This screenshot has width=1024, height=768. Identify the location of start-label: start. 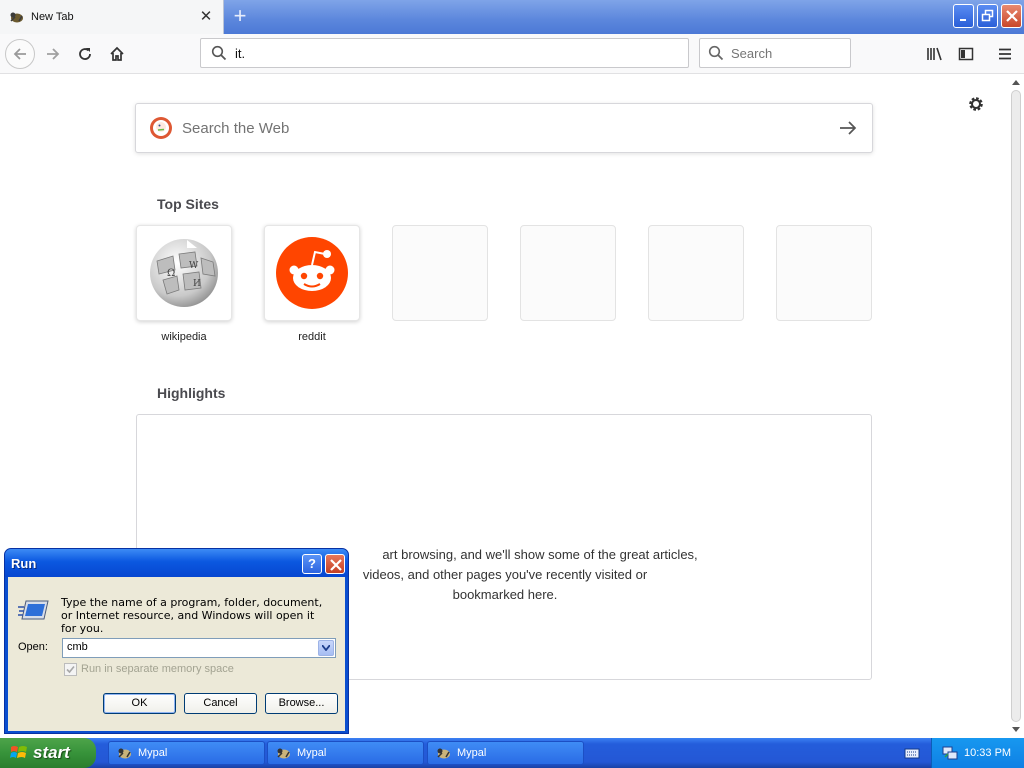
(51, 752).